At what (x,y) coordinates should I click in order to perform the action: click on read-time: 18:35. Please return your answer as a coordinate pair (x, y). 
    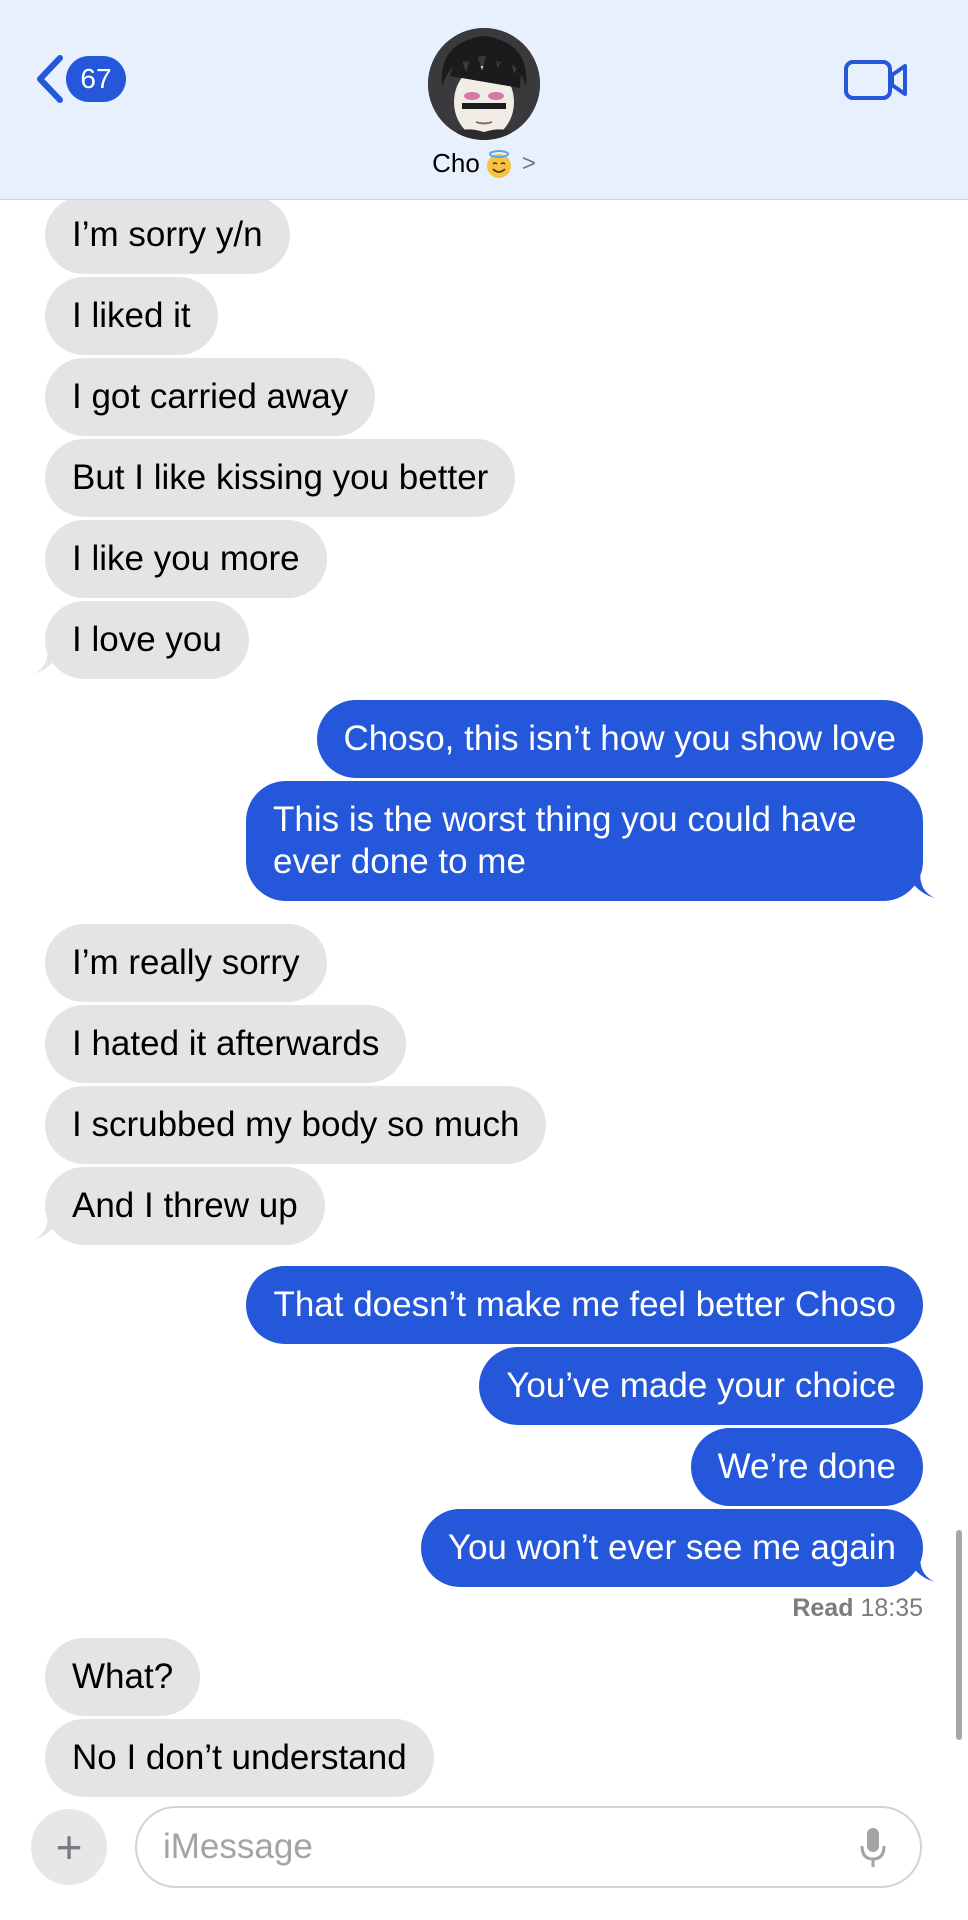
    Looking at the image, I should click on (891, 1608).